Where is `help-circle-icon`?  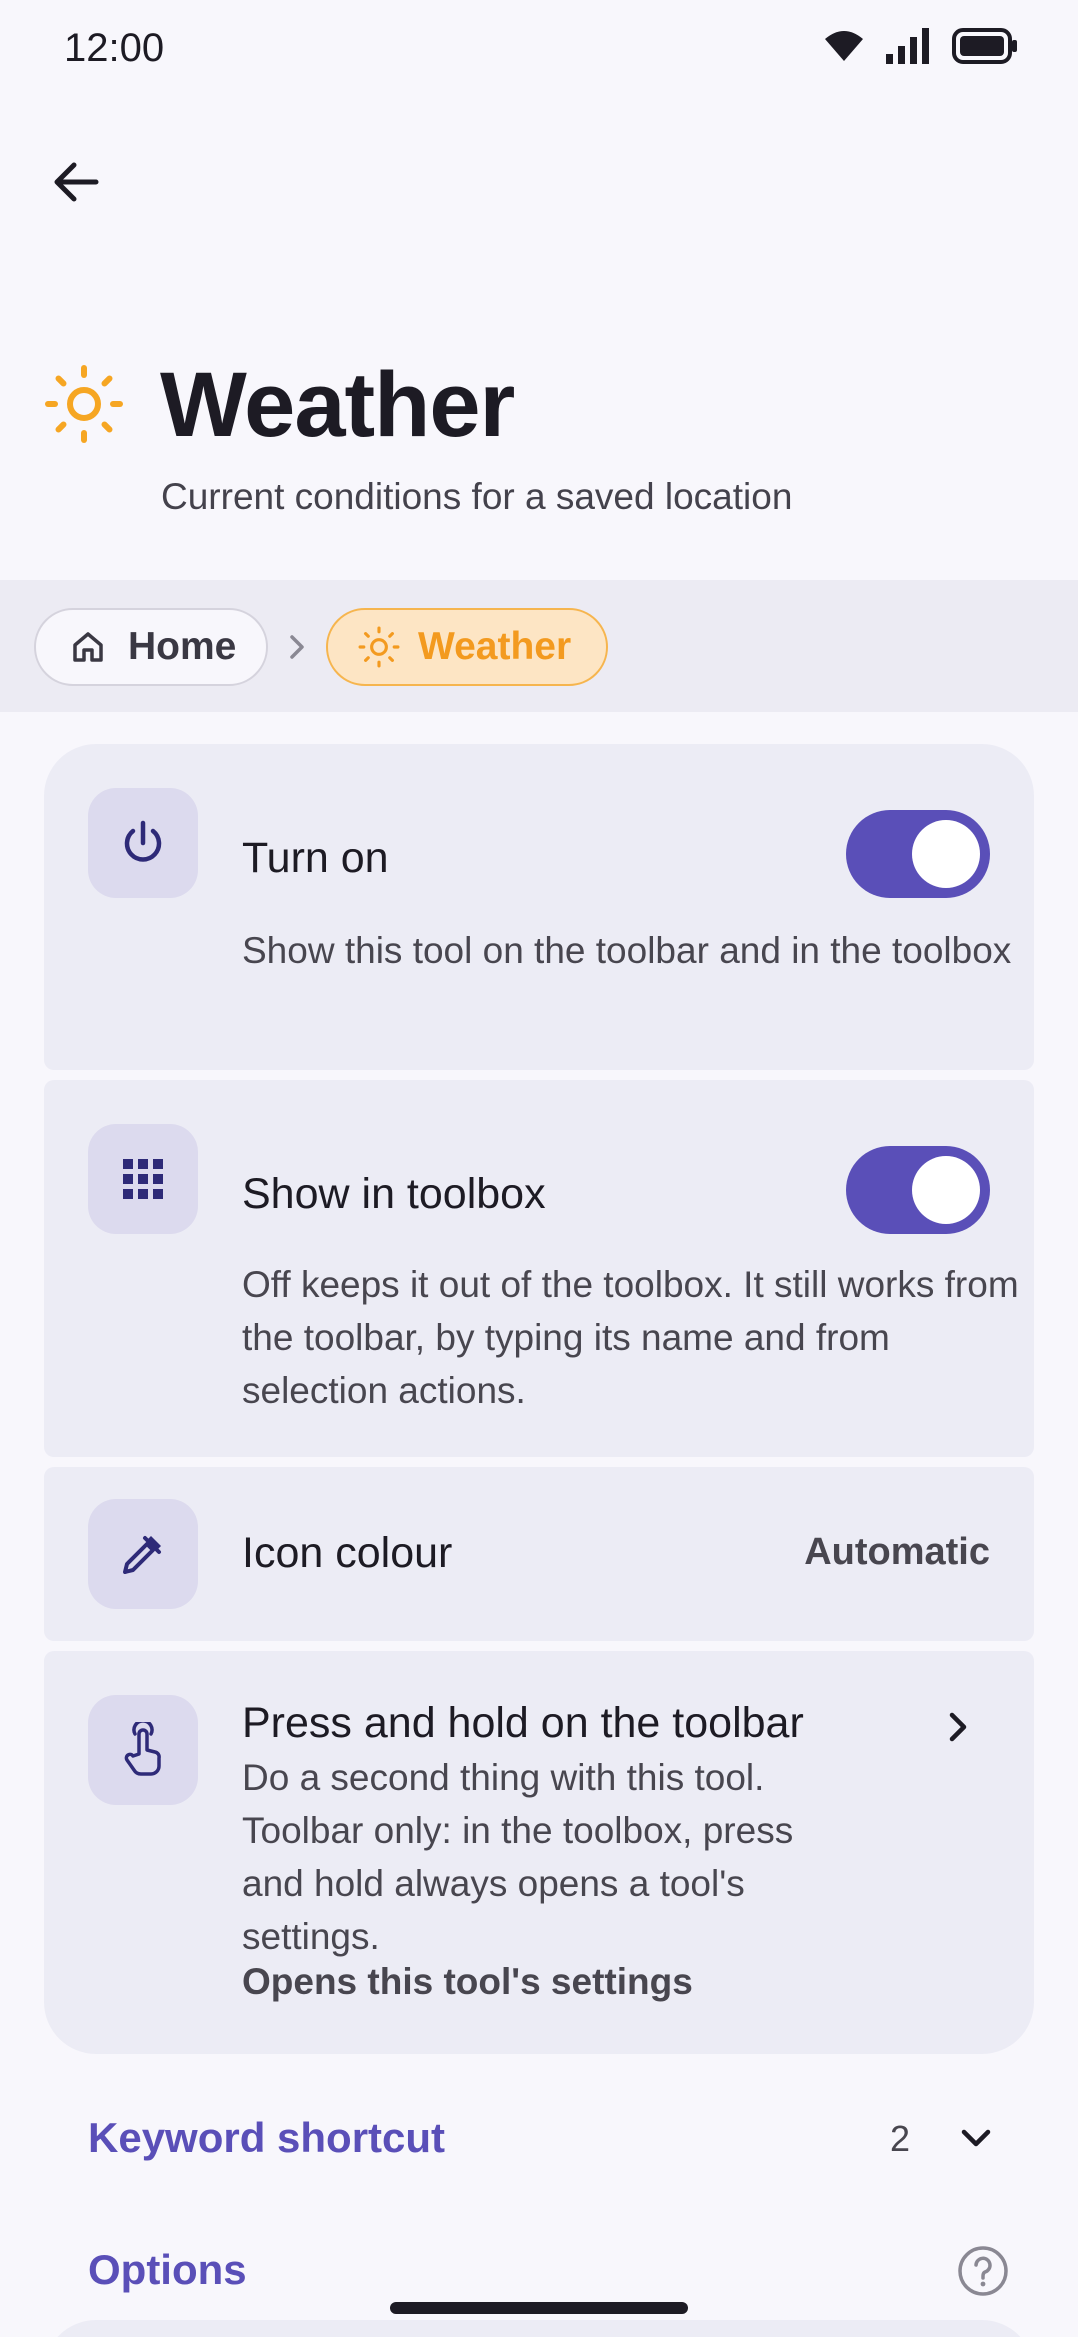 help-circle-icon is located at coordinates (983, 2271).